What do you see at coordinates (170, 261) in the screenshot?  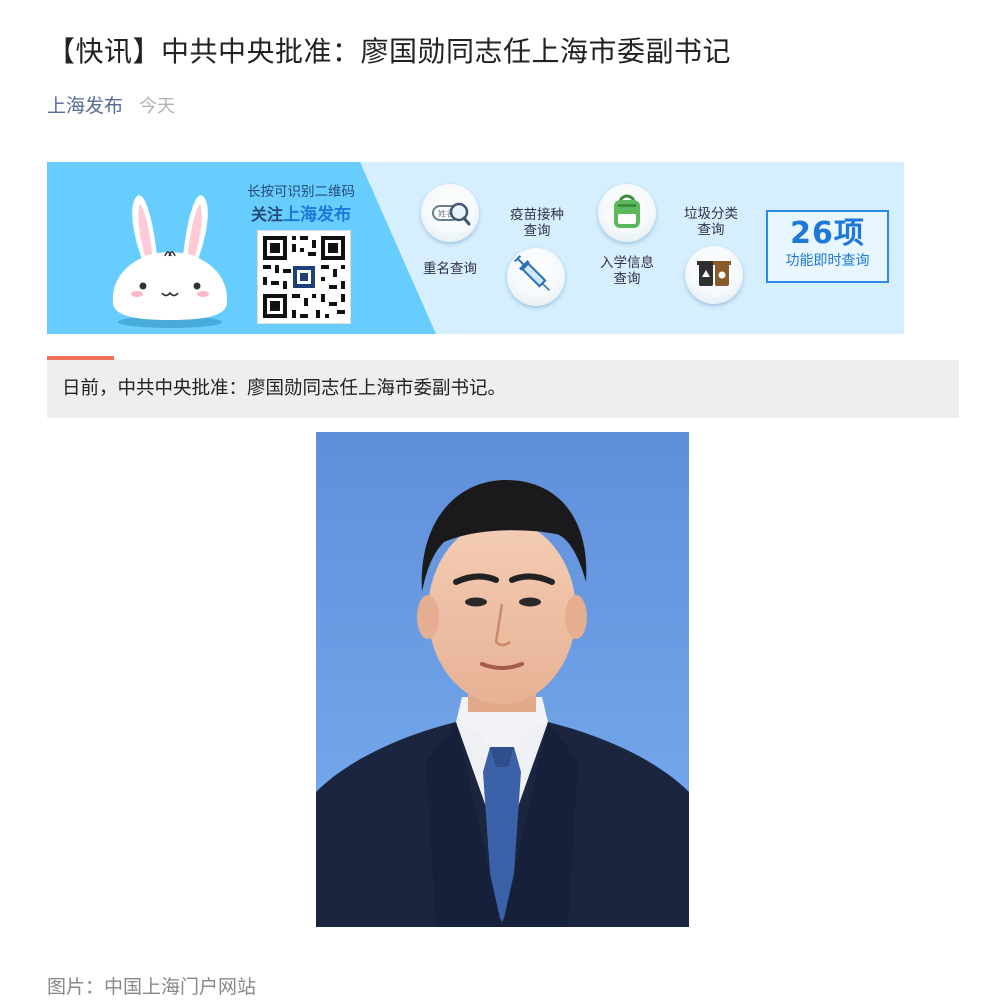 I see `bunny-mascot-icon` at bounding box center [170, 261].